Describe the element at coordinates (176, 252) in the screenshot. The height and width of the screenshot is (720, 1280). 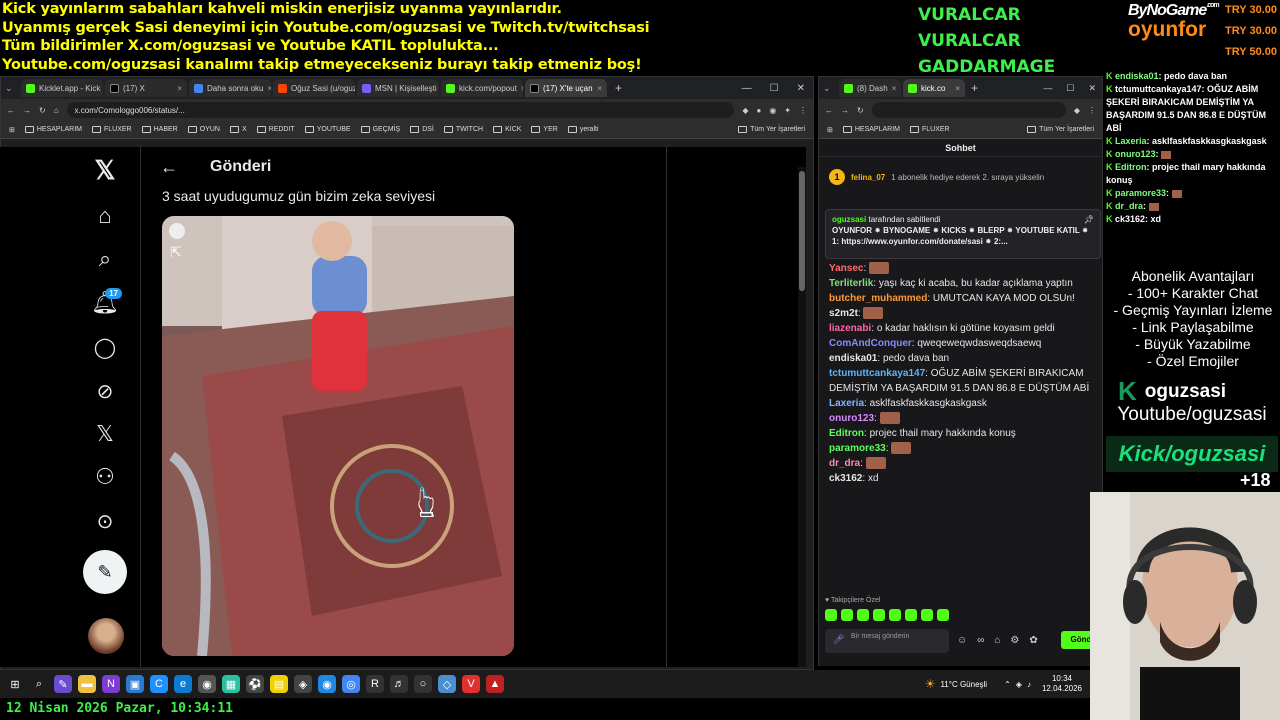
I see `expand-icon: ⇱` at that location.